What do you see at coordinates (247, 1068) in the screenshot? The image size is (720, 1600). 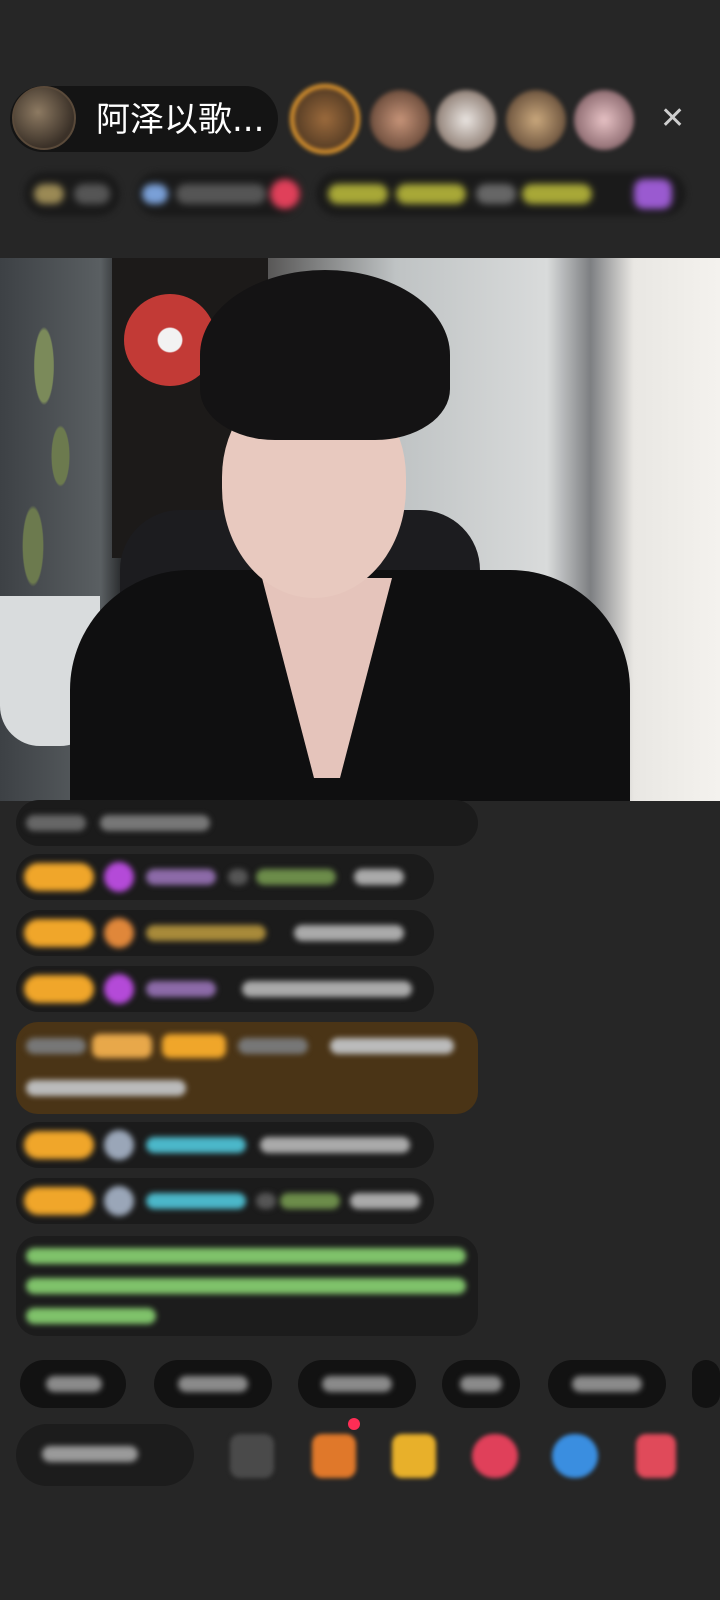 I see `highlighted-chat-message` at bounding box center [247, 1068].